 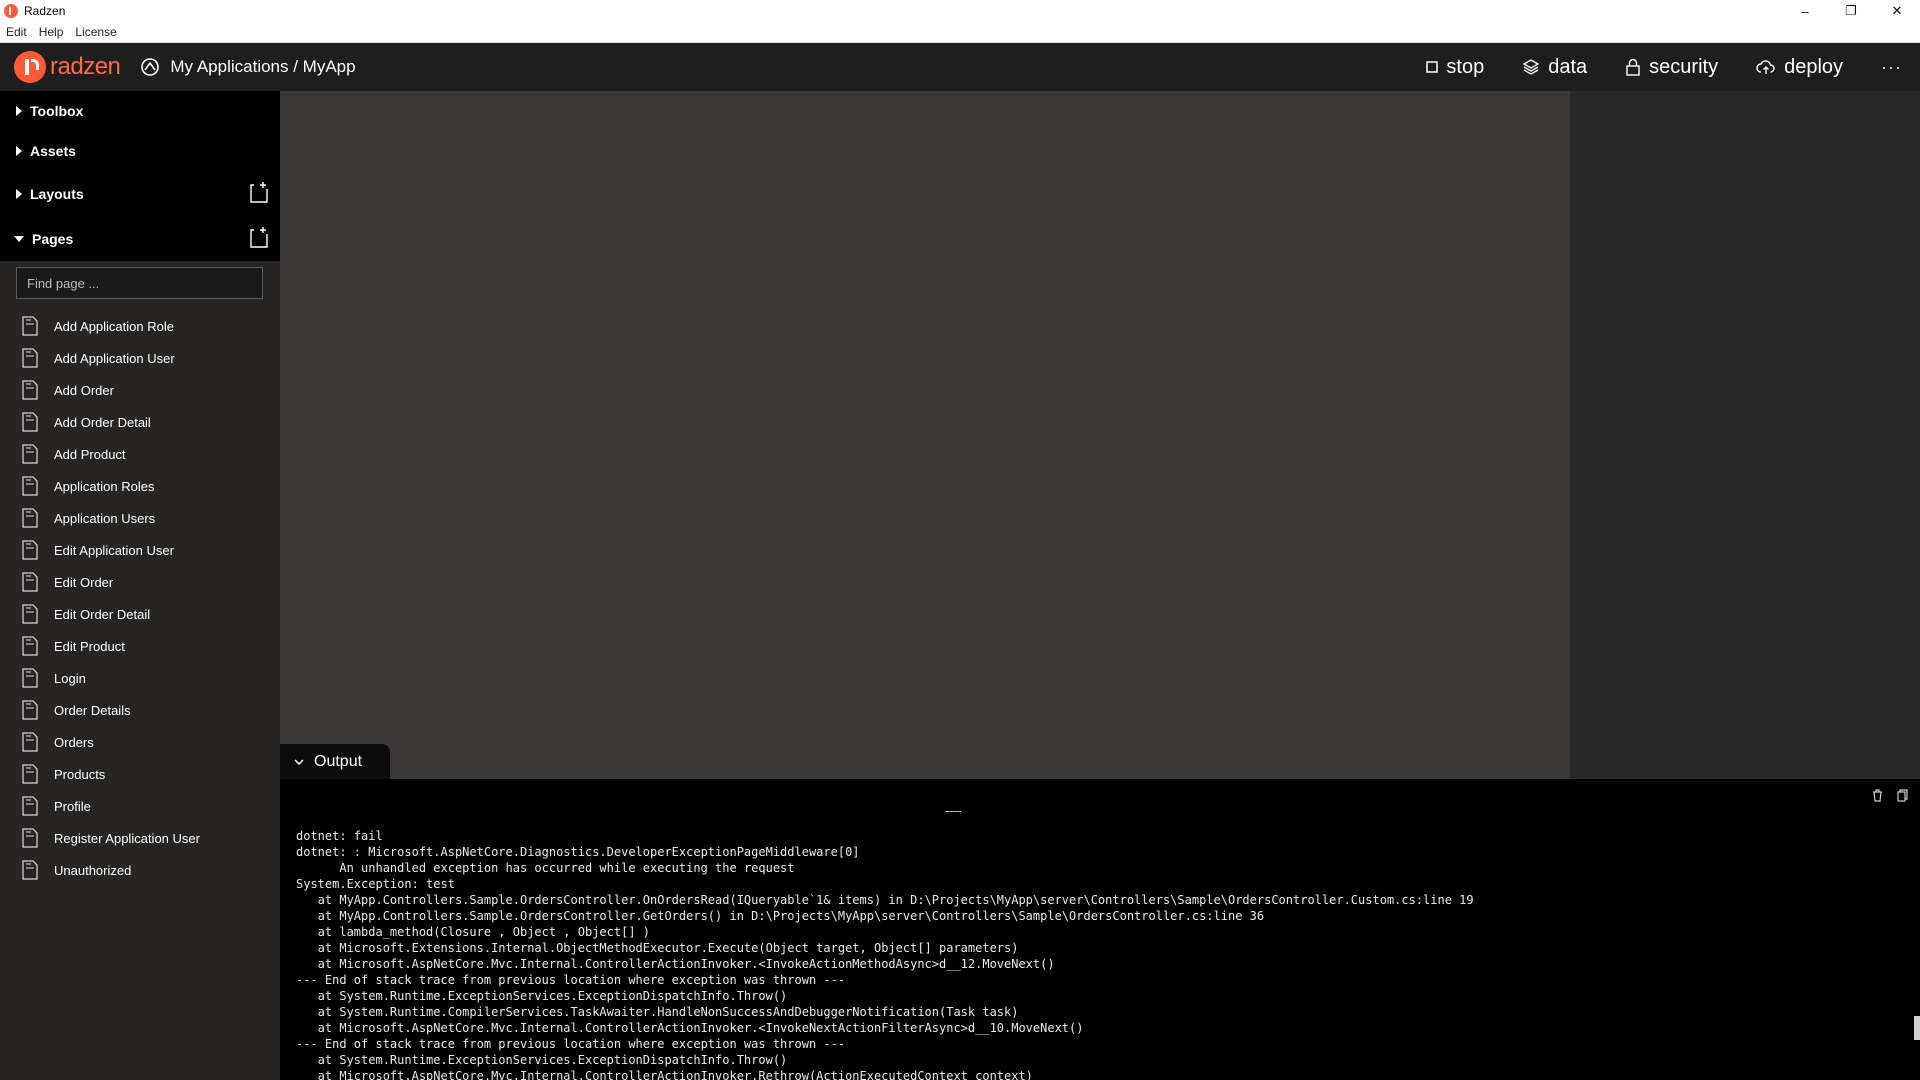 I want to click on layers-icon, so click(x=1531, y=67).